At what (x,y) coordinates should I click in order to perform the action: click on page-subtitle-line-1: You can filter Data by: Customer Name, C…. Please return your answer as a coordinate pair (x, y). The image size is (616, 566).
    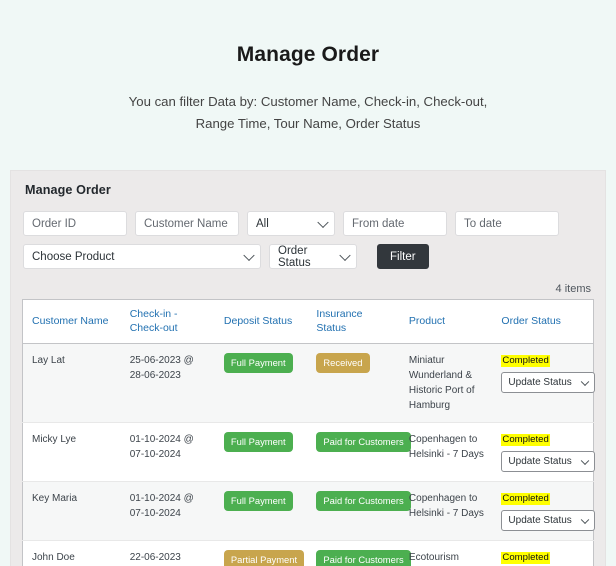
    Looking at the image, I should click on (308, 102).